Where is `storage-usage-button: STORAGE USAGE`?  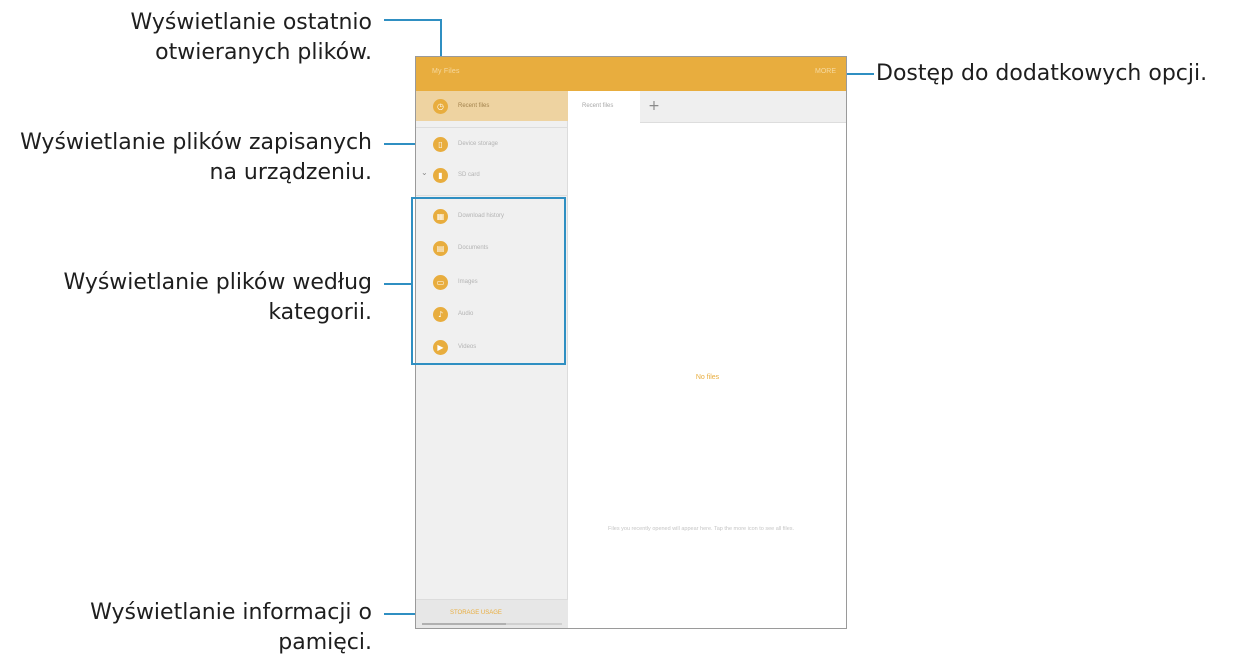
storage-usage-button: STORAGE USAGE is located at coordinates (492, 613).